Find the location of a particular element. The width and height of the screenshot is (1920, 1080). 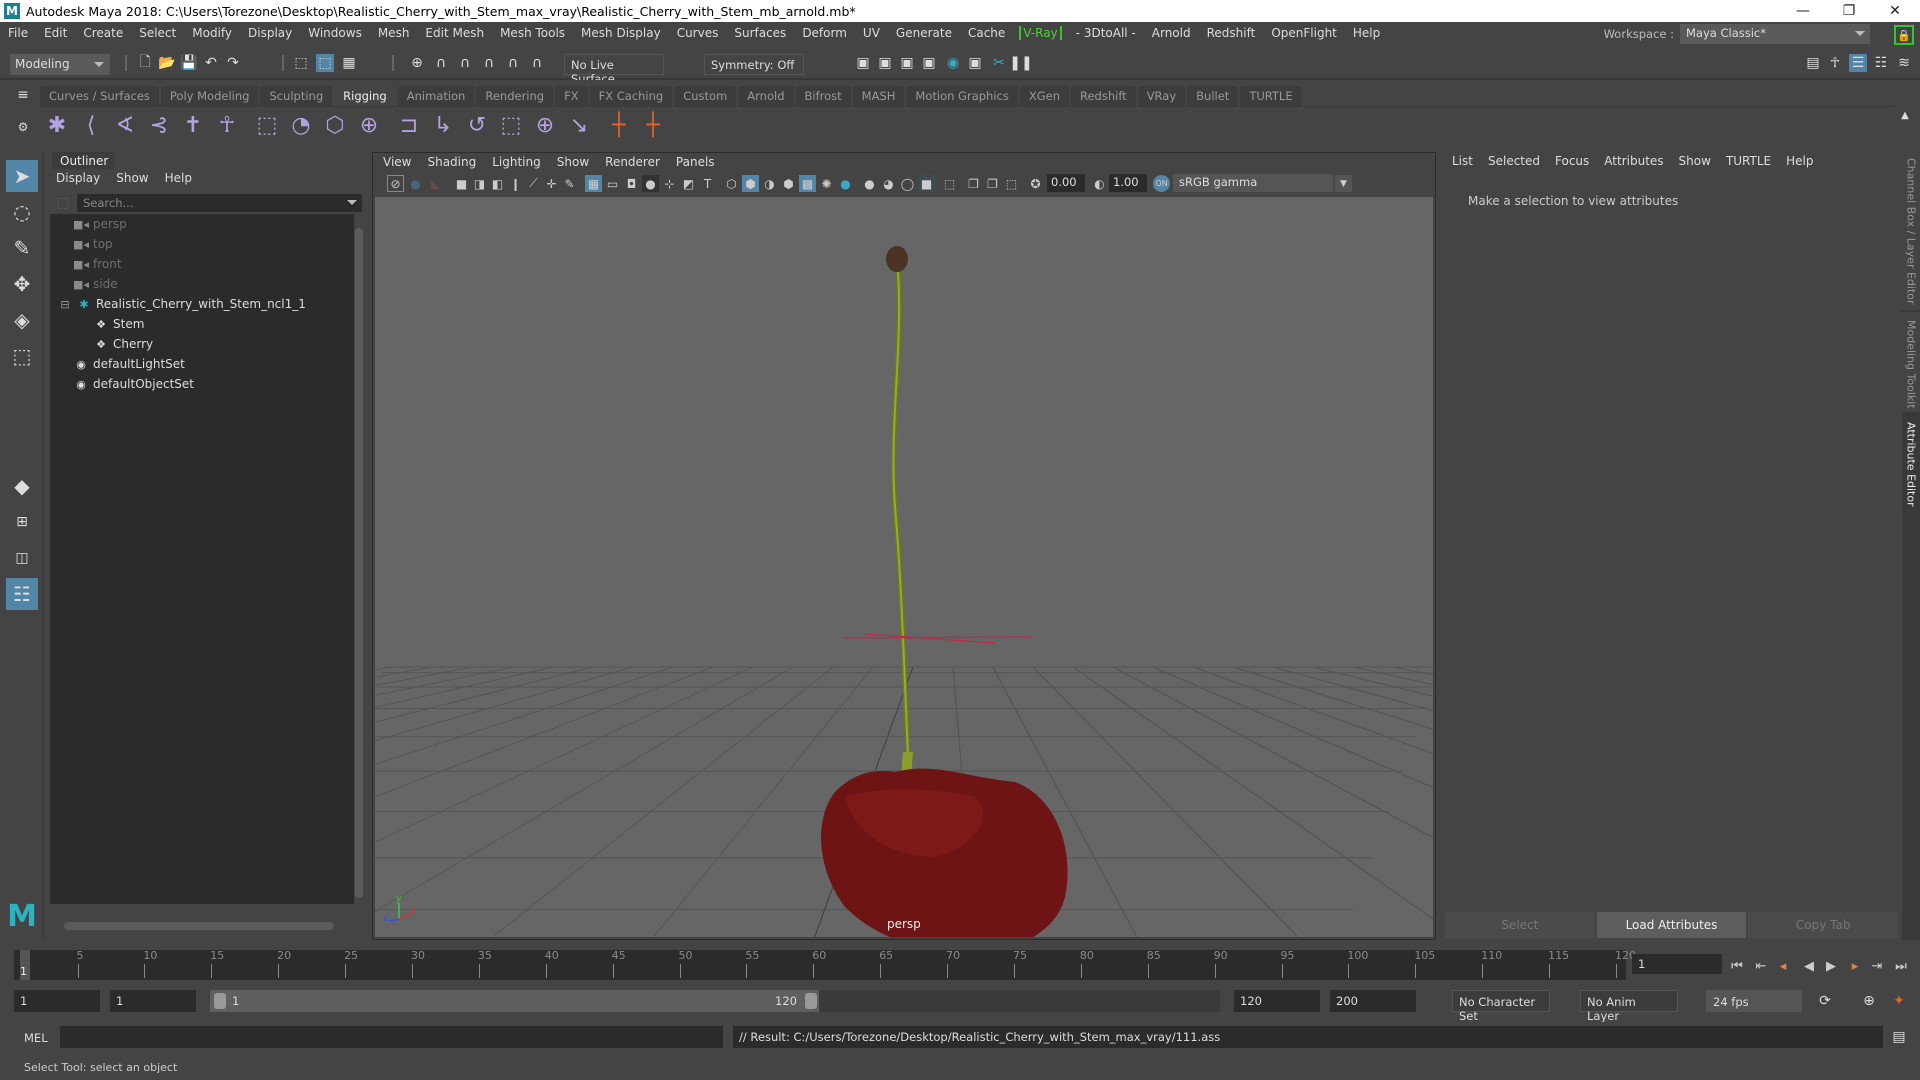

paint-weights-icon: ◔ is located at coordinates (301, 125).